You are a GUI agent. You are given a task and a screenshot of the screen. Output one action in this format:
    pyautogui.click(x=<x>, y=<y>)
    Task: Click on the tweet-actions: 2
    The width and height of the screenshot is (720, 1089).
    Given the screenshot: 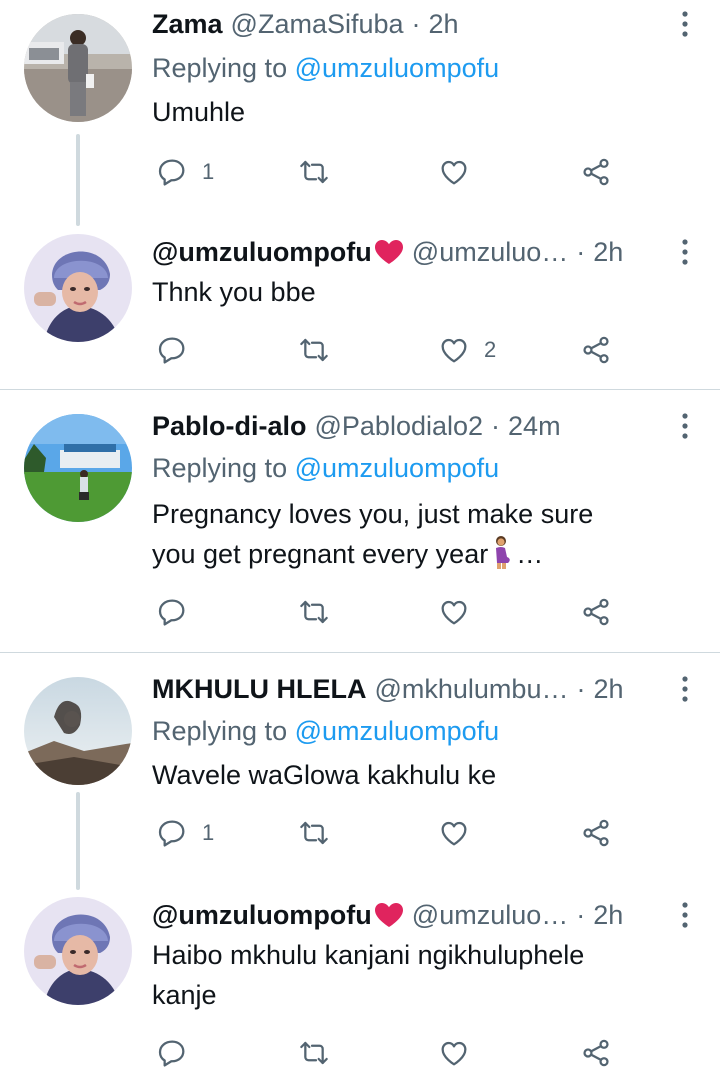 What is the action you would take?
    pyautogui.click(x=436, y=350)
    